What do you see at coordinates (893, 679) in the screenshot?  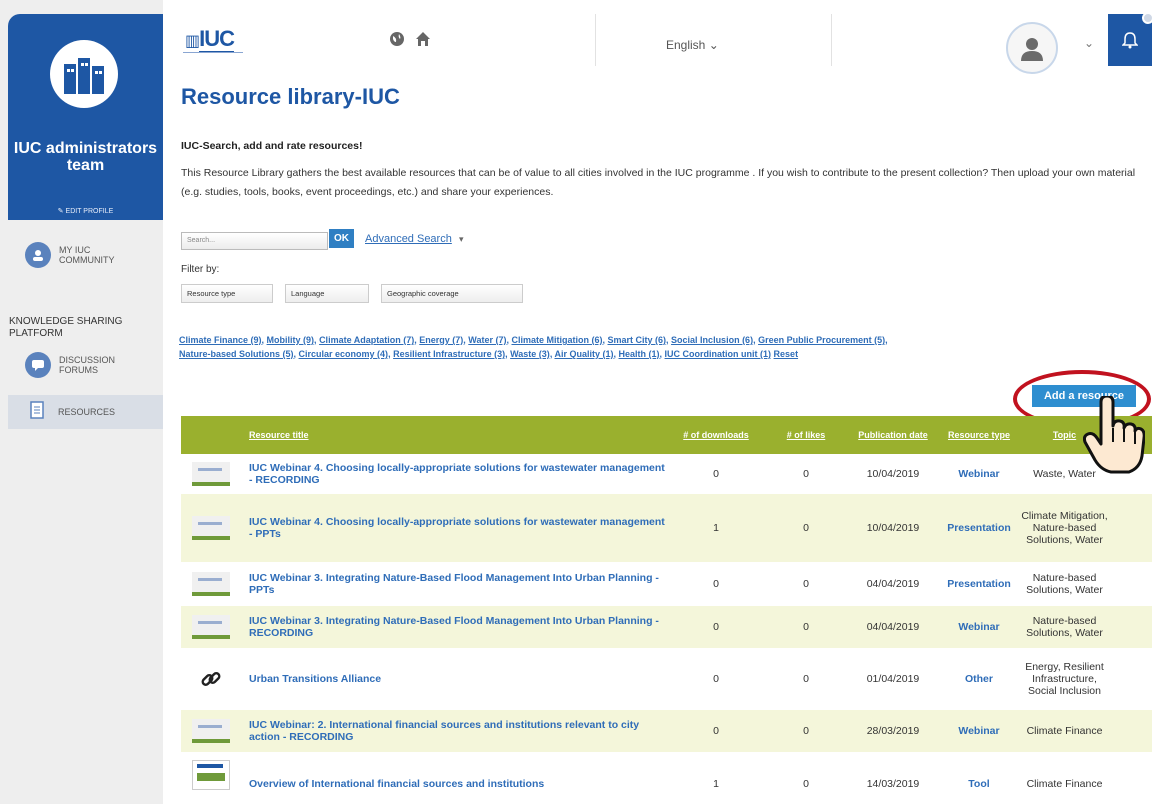 I see `publication-date: 01/04/2019` at bounding box center [893, 679].